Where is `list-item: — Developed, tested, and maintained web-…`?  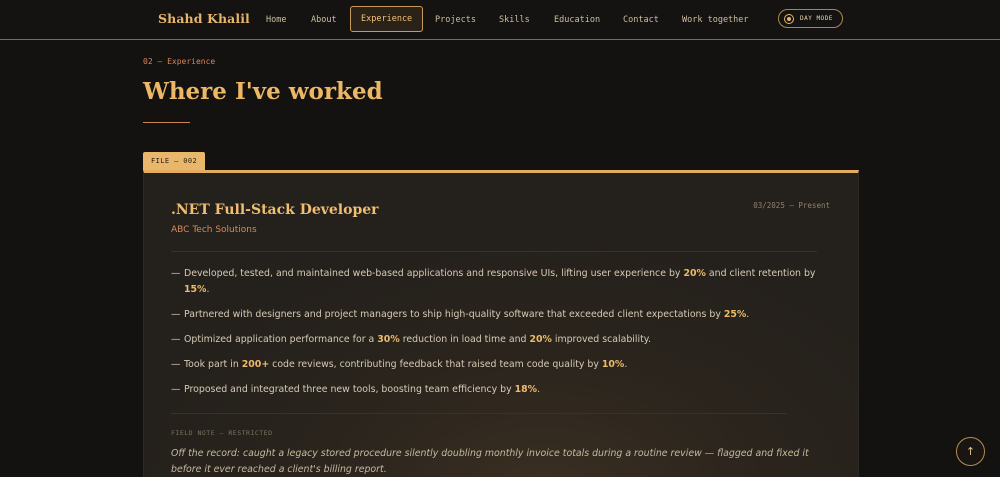
list-item: — Developed, tested, and maintained web-… is located at coordinates (496, 282).